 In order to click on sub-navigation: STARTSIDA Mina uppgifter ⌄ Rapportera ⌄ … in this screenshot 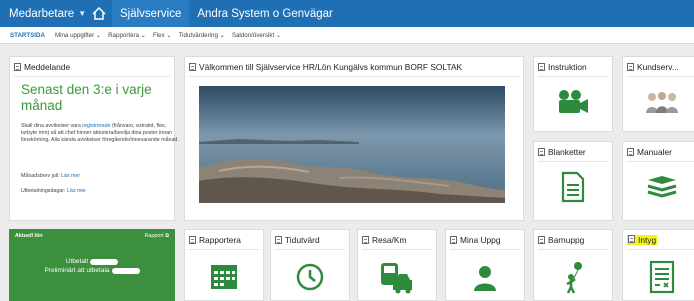, I will do `click(347, 35)`.